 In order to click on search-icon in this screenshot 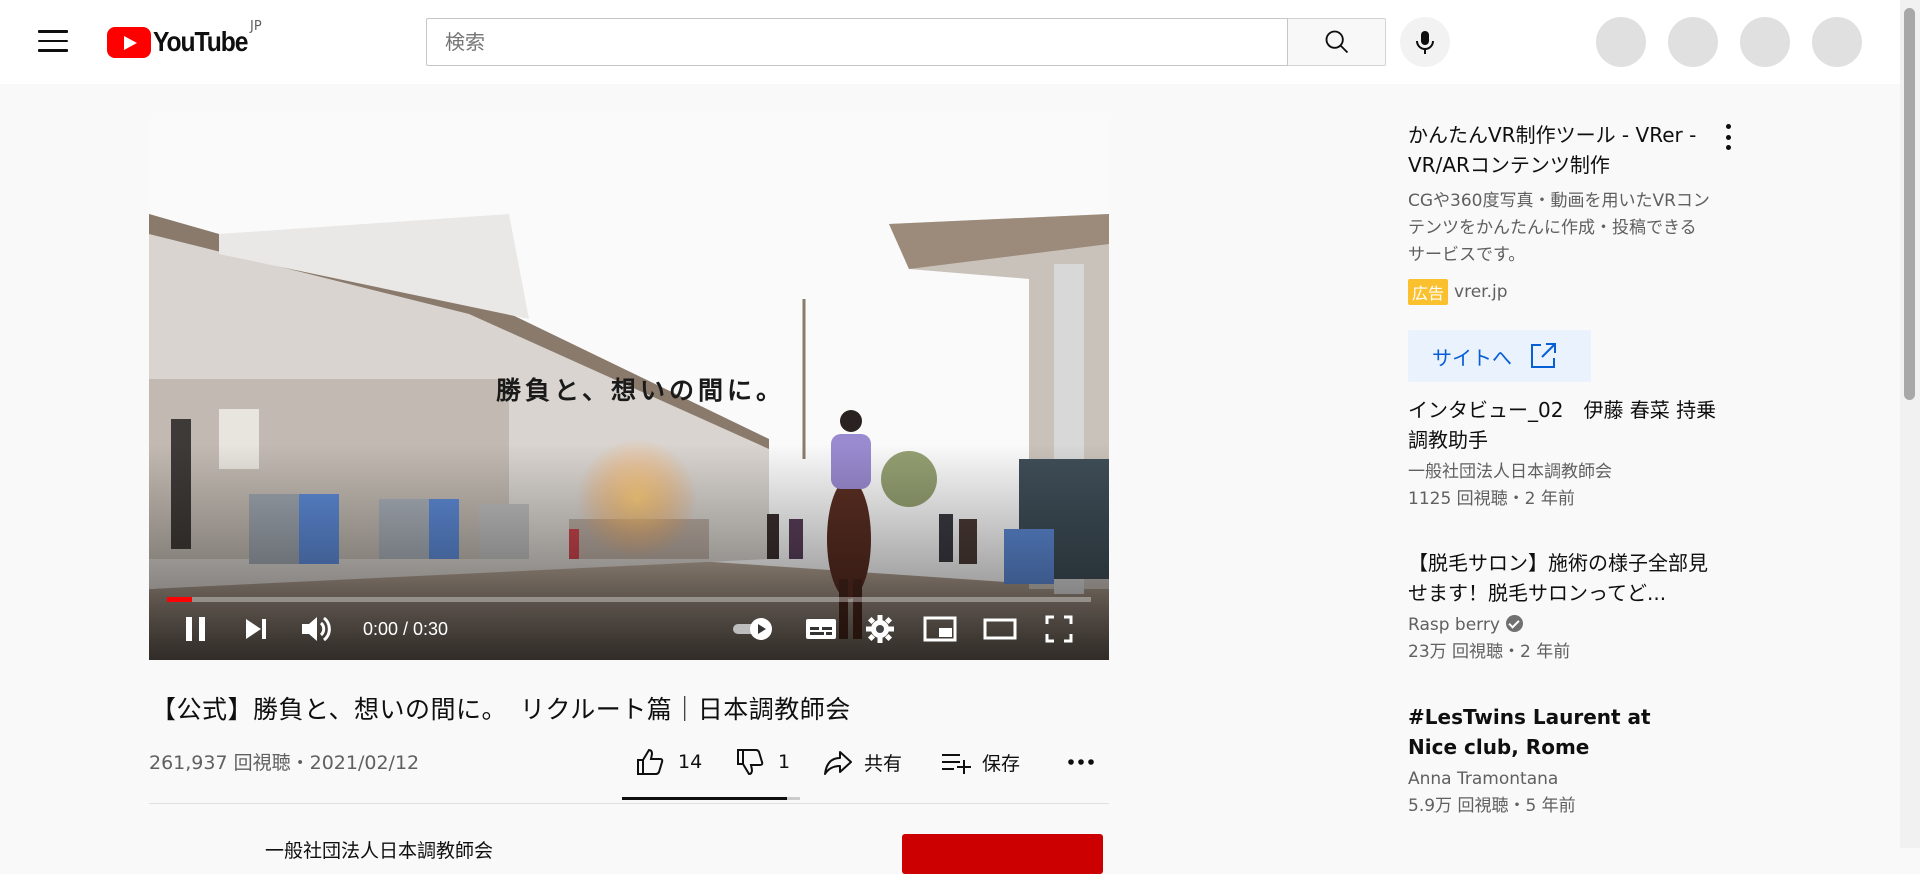, I will do `click(1336, 42)`.